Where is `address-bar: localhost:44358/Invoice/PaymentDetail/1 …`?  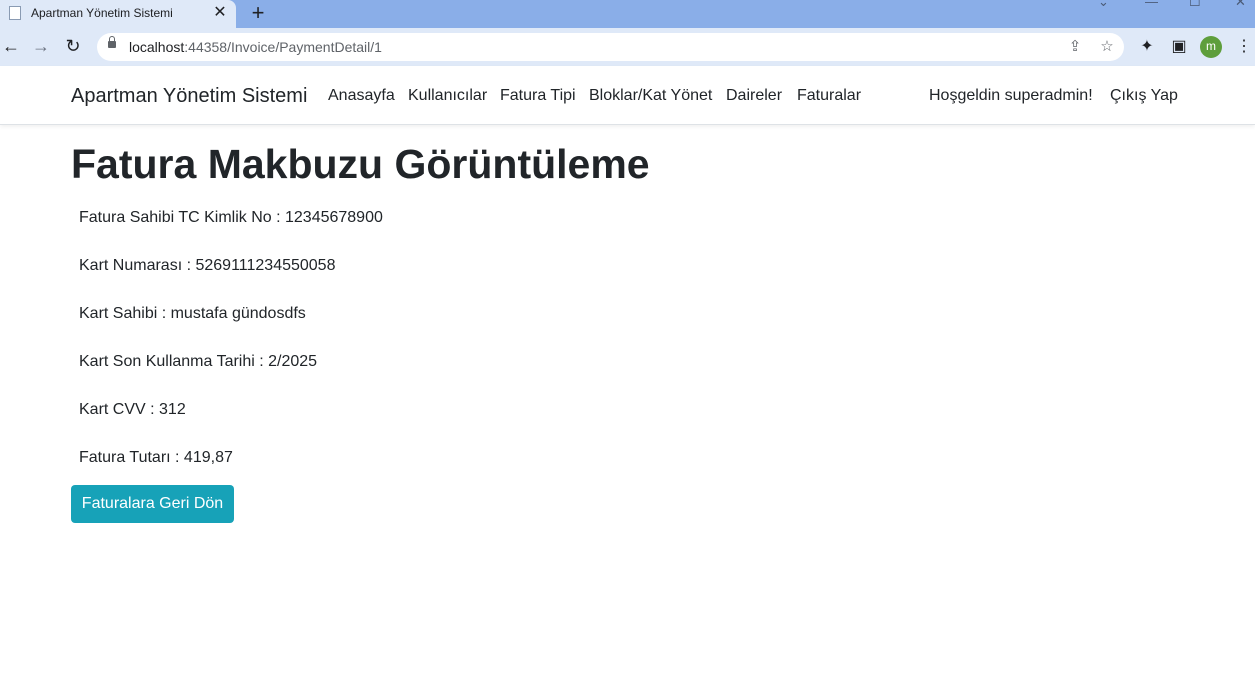
address-bar: localhost:44358/Invoice/PaymentDetail/1 … is located at coordinates (610, 47).